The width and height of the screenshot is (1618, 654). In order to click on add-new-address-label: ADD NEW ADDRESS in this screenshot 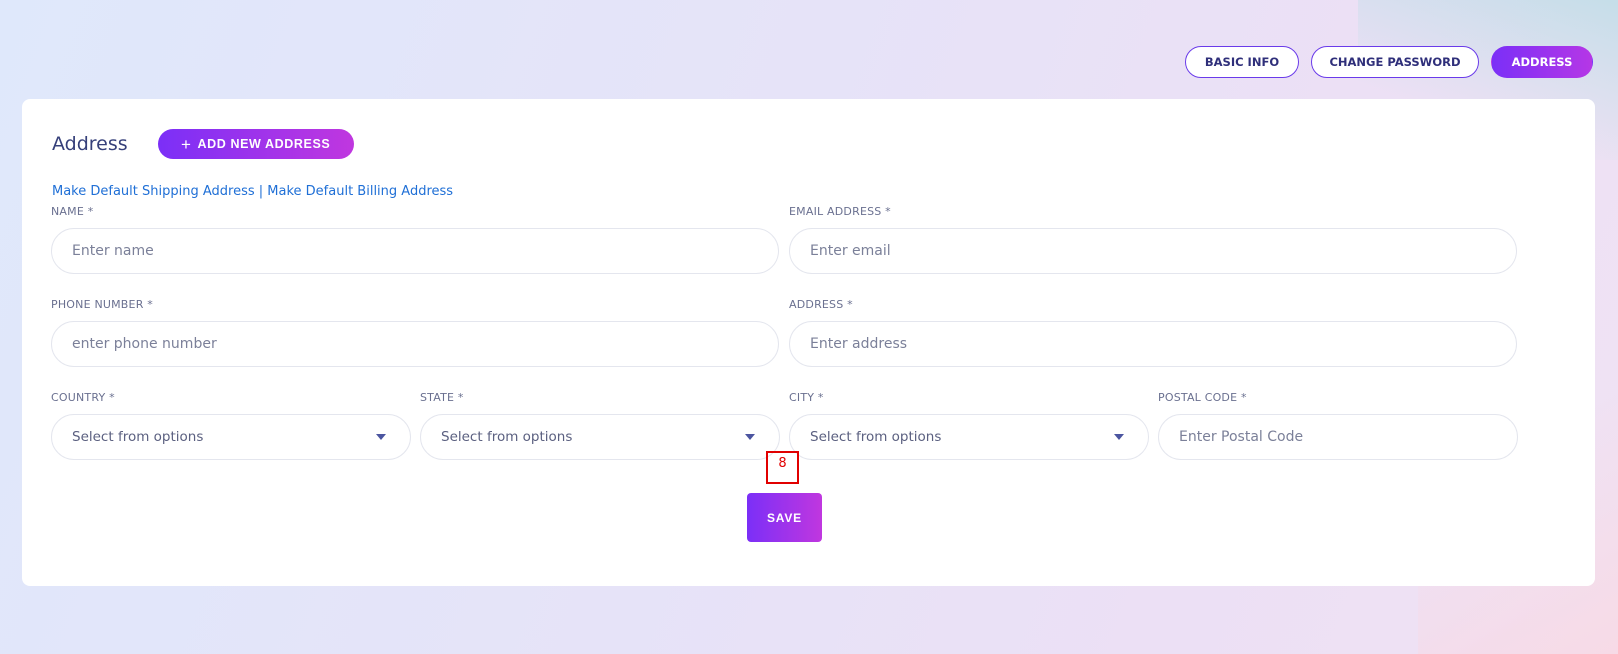, I will do `click(264, 144)`.